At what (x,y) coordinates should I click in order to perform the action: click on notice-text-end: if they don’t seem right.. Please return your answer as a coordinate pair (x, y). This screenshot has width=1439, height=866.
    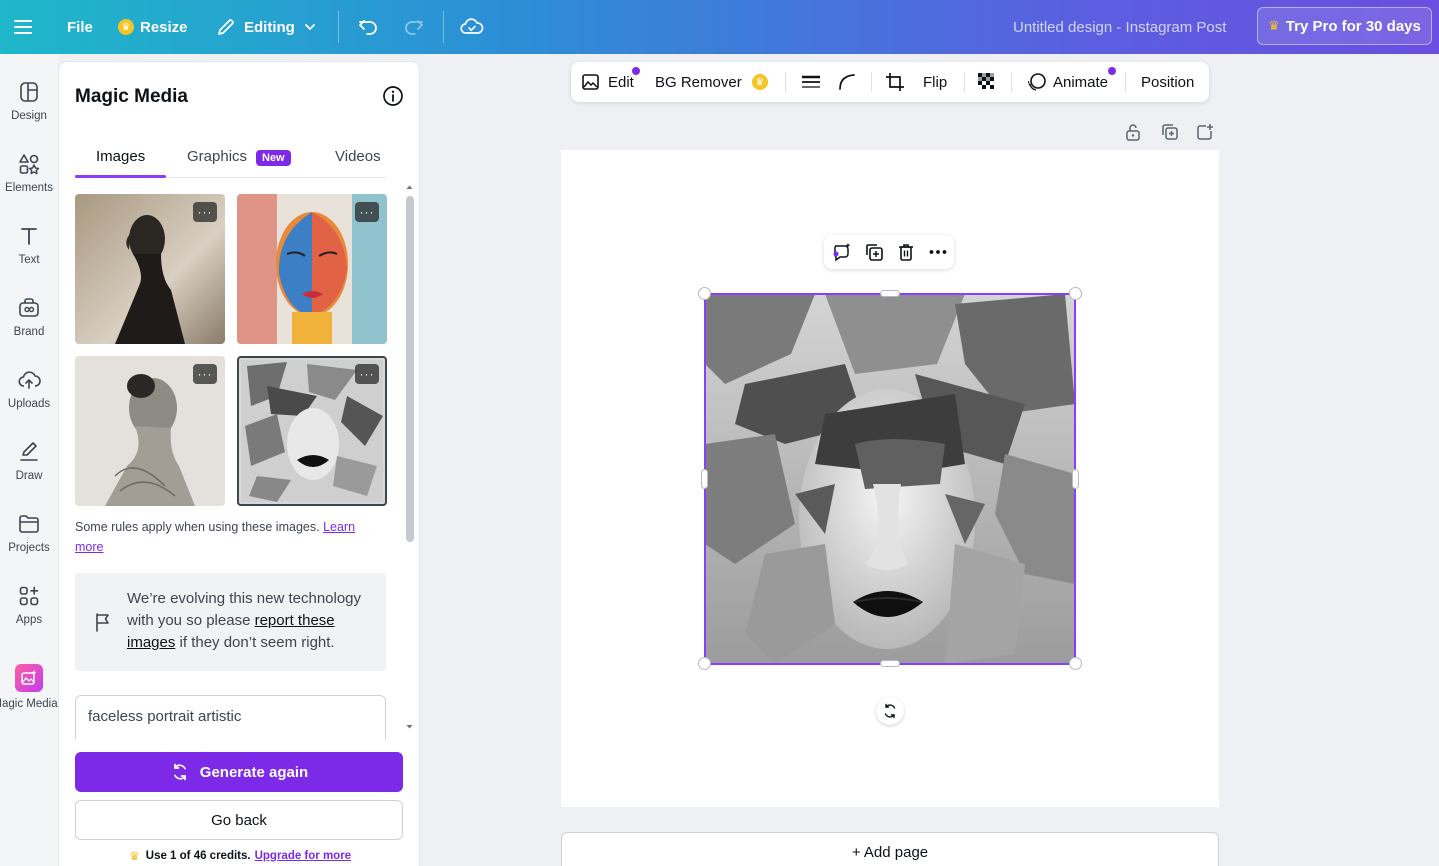
    Looking at the image, I should click on (255, 642).